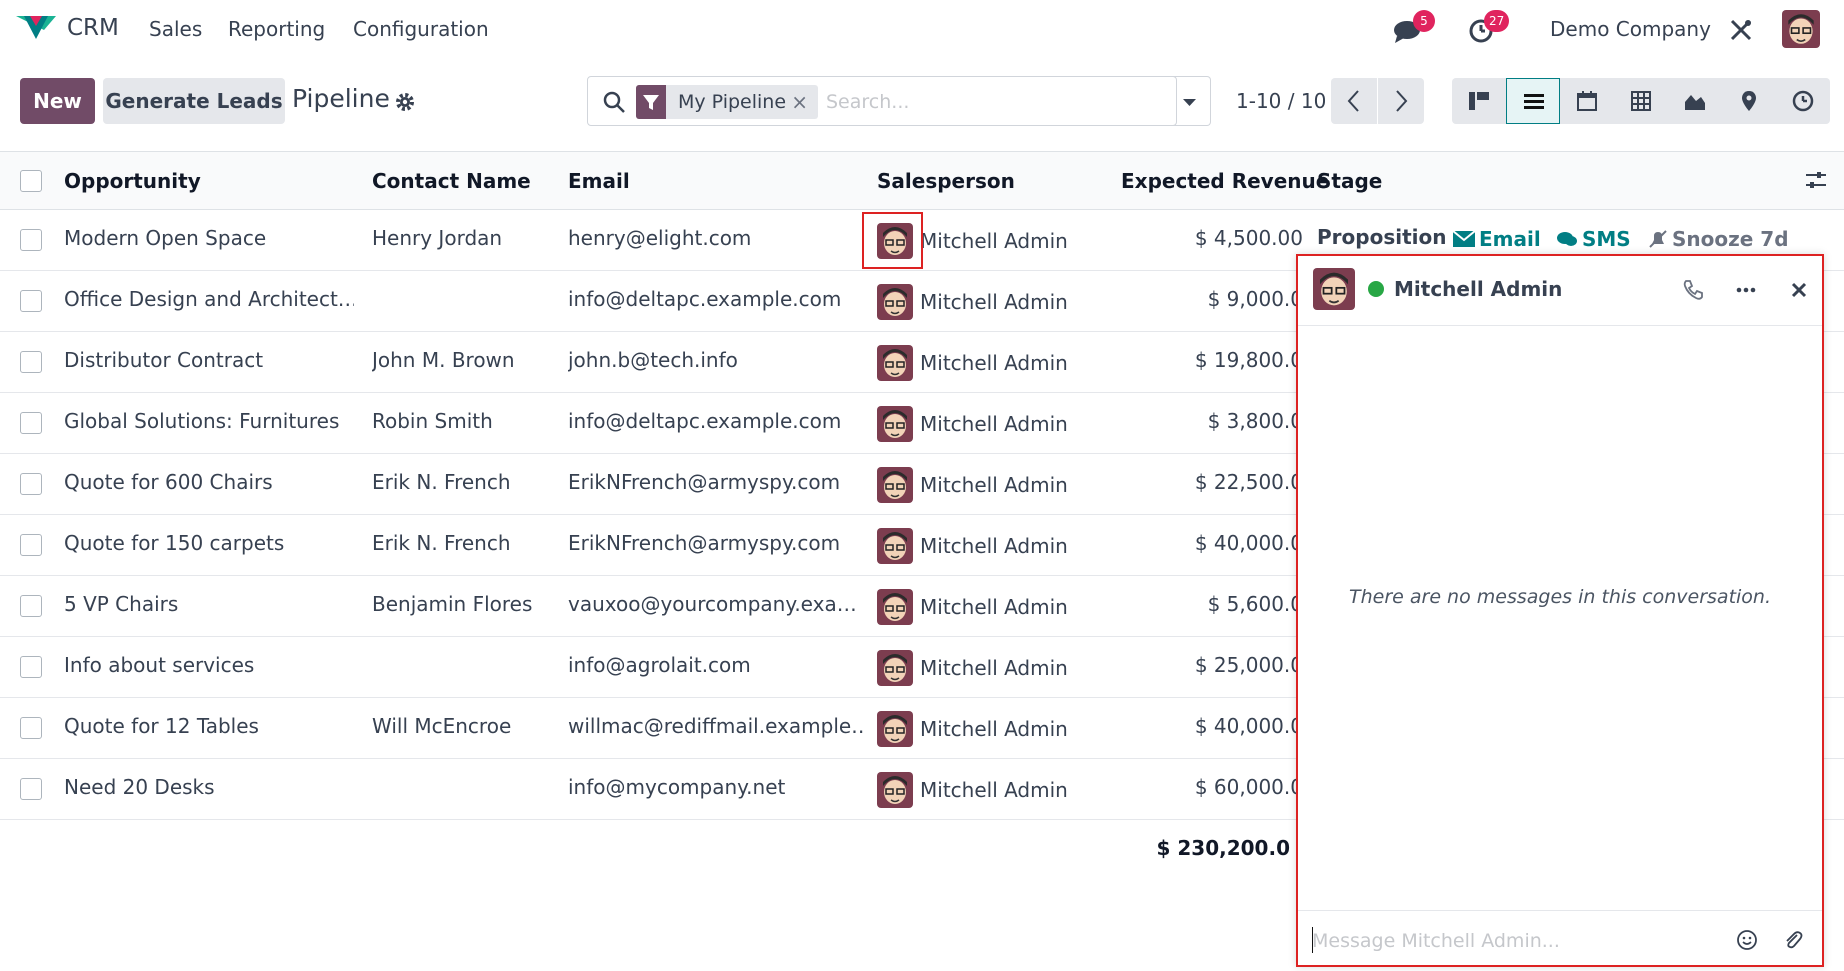  Describe the element at coordinates (1746, 290) in the screenshot. I see `more-options-icon` at that location.